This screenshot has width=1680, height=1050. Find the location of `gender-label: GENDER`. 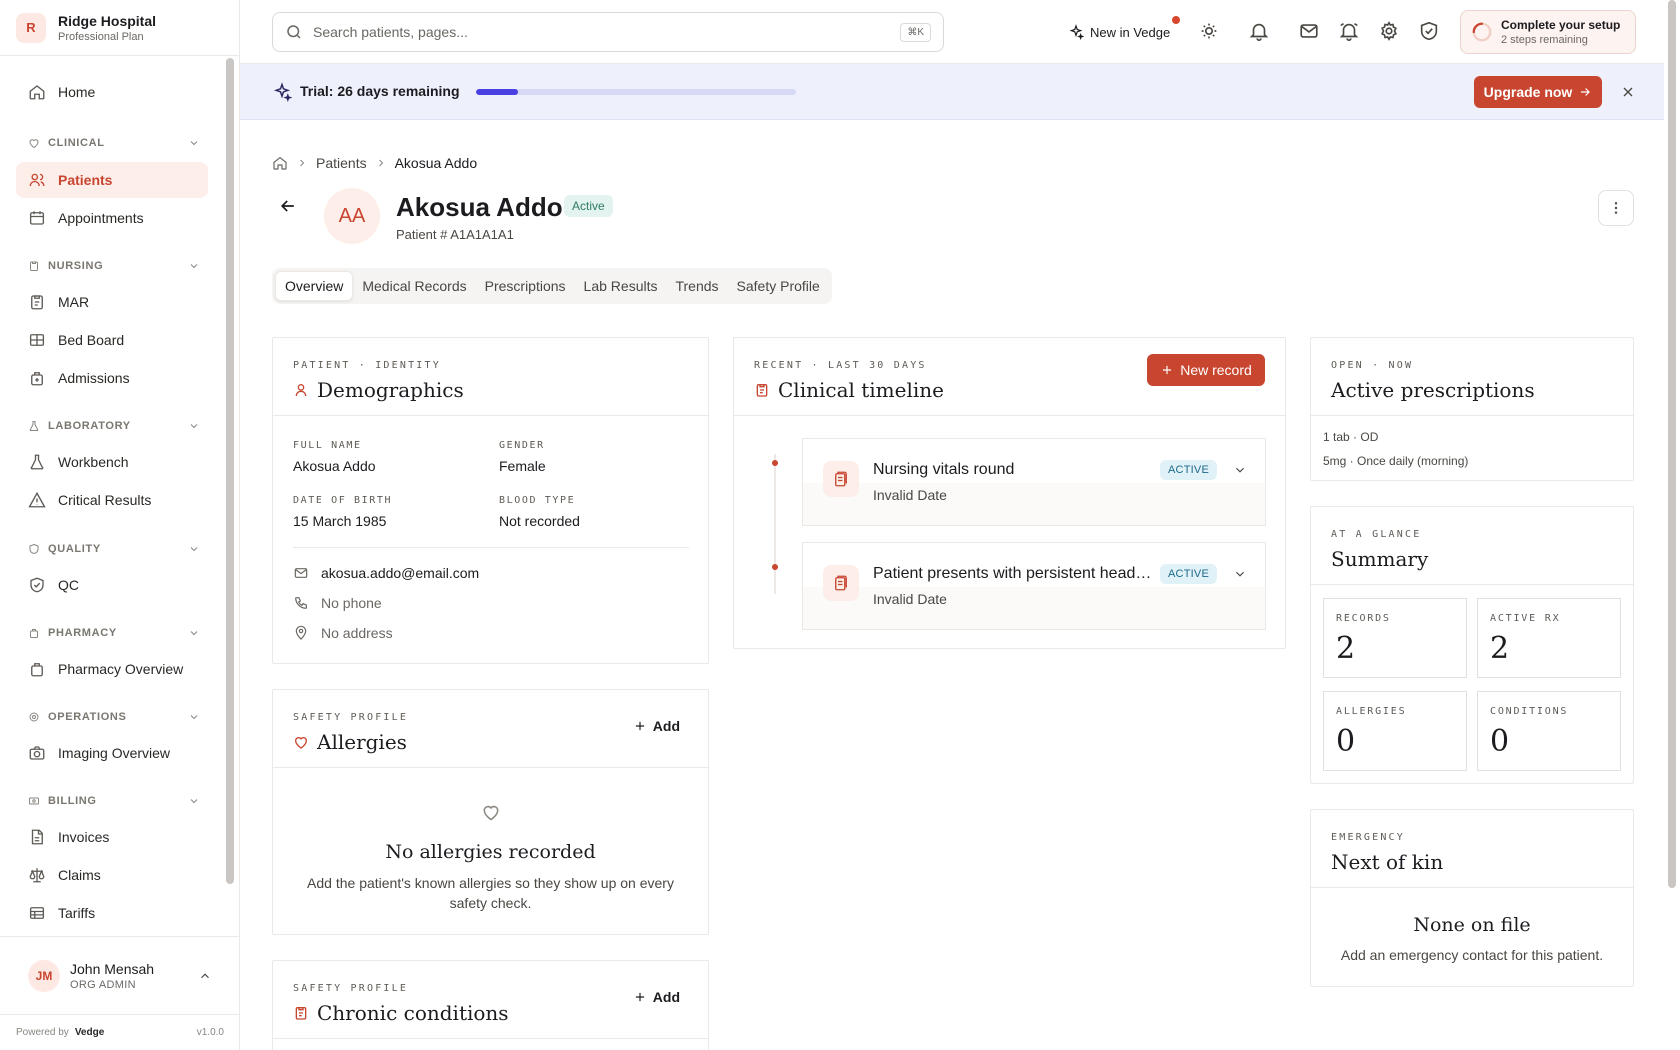

gender-label: GENDER is located at coordinates (522, 445).